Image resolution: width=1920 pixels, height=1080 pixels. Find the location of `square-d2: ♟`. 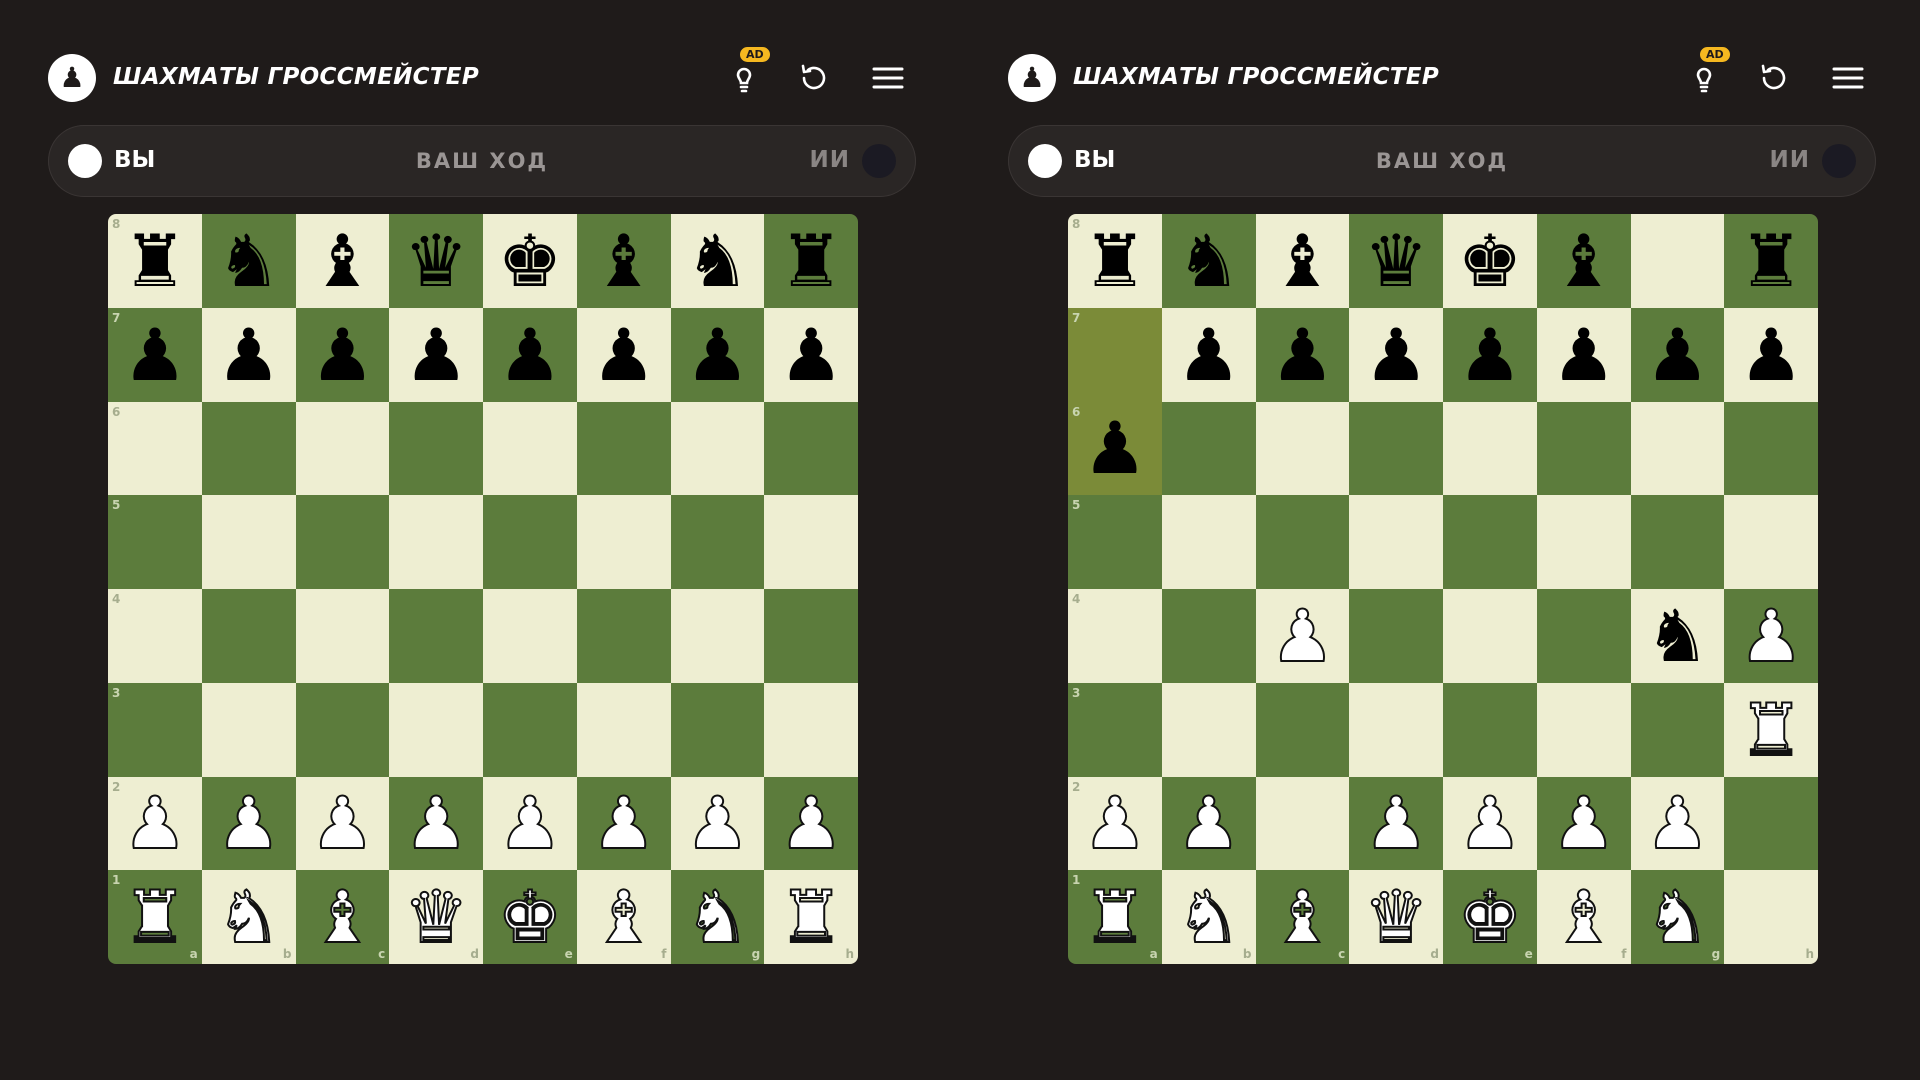

square-d2: ♟ is located at coordinates (1396, 823).